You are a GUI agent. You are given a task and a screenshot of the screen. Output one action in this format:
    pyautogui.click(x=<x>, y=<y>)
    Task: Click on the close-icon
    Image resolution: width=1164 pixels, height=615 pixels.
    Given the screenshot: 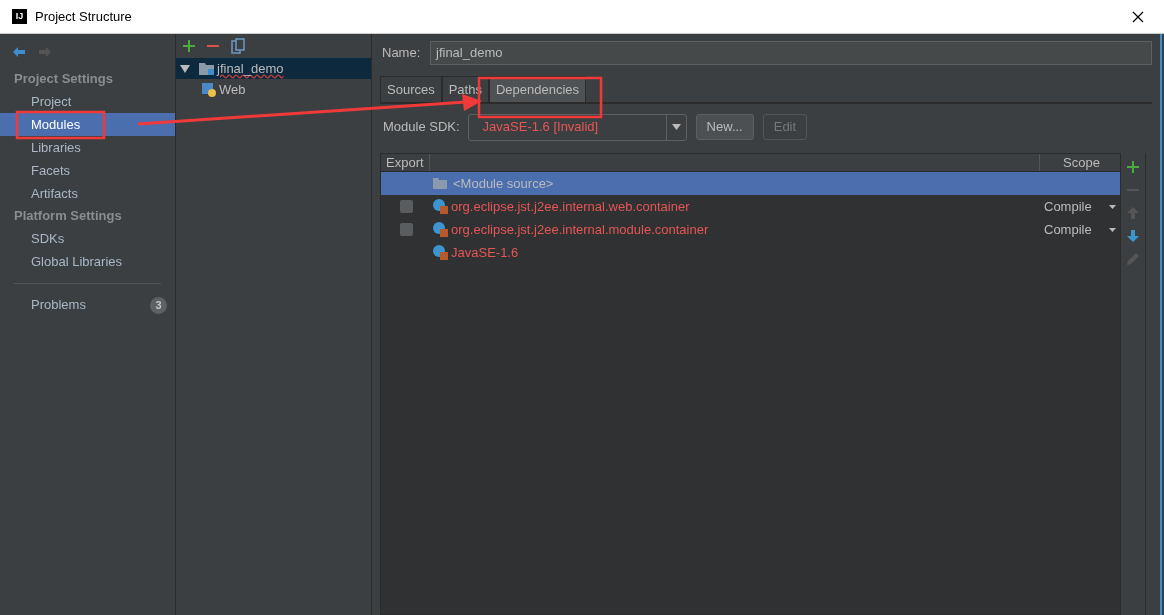 What is the action you would take?
    pyautogui.click(x=1138, y=16)
    